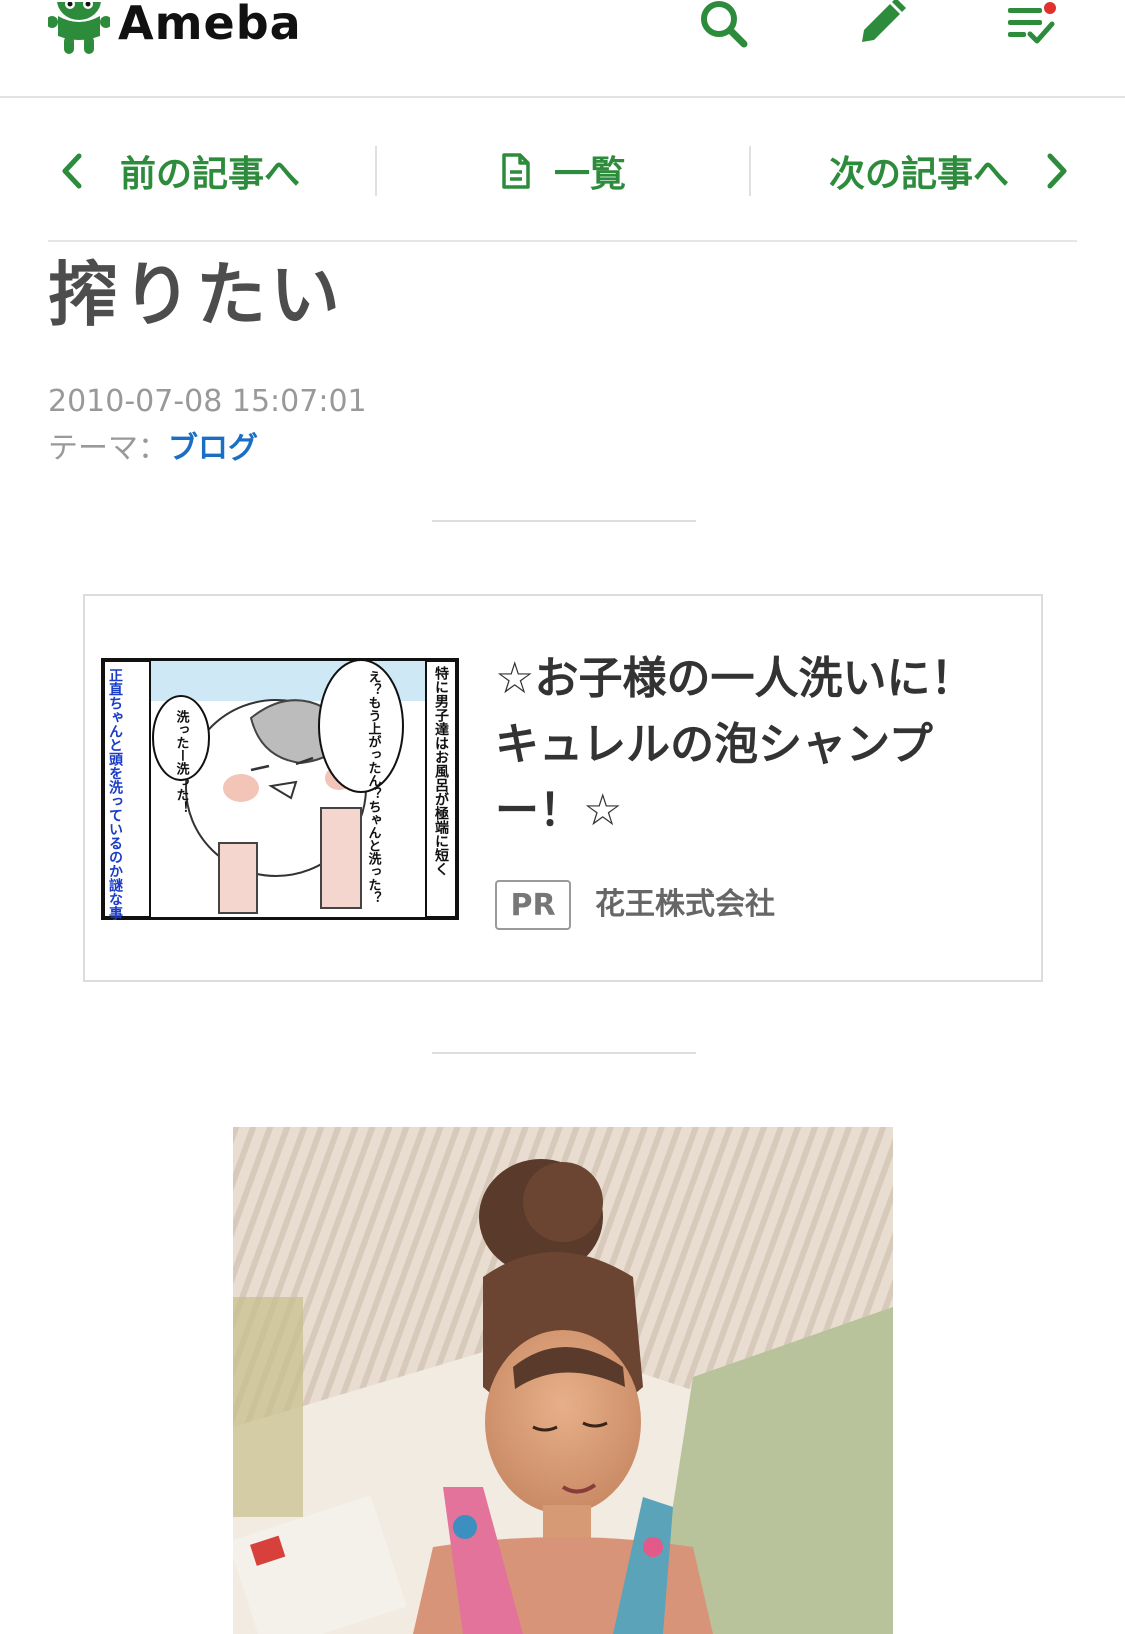 This screenshot has height=1634, width=1125. I want to click on next-article-label: 次の記事へ, so click(918, 174).